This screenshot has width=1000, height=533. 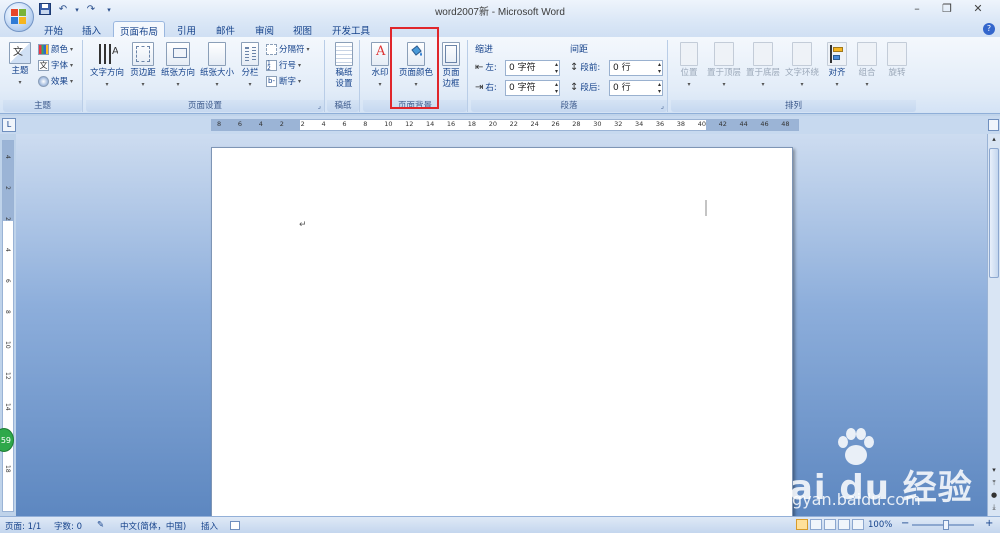 I want to click on minimize-button: –, so click(x=917, y=8).